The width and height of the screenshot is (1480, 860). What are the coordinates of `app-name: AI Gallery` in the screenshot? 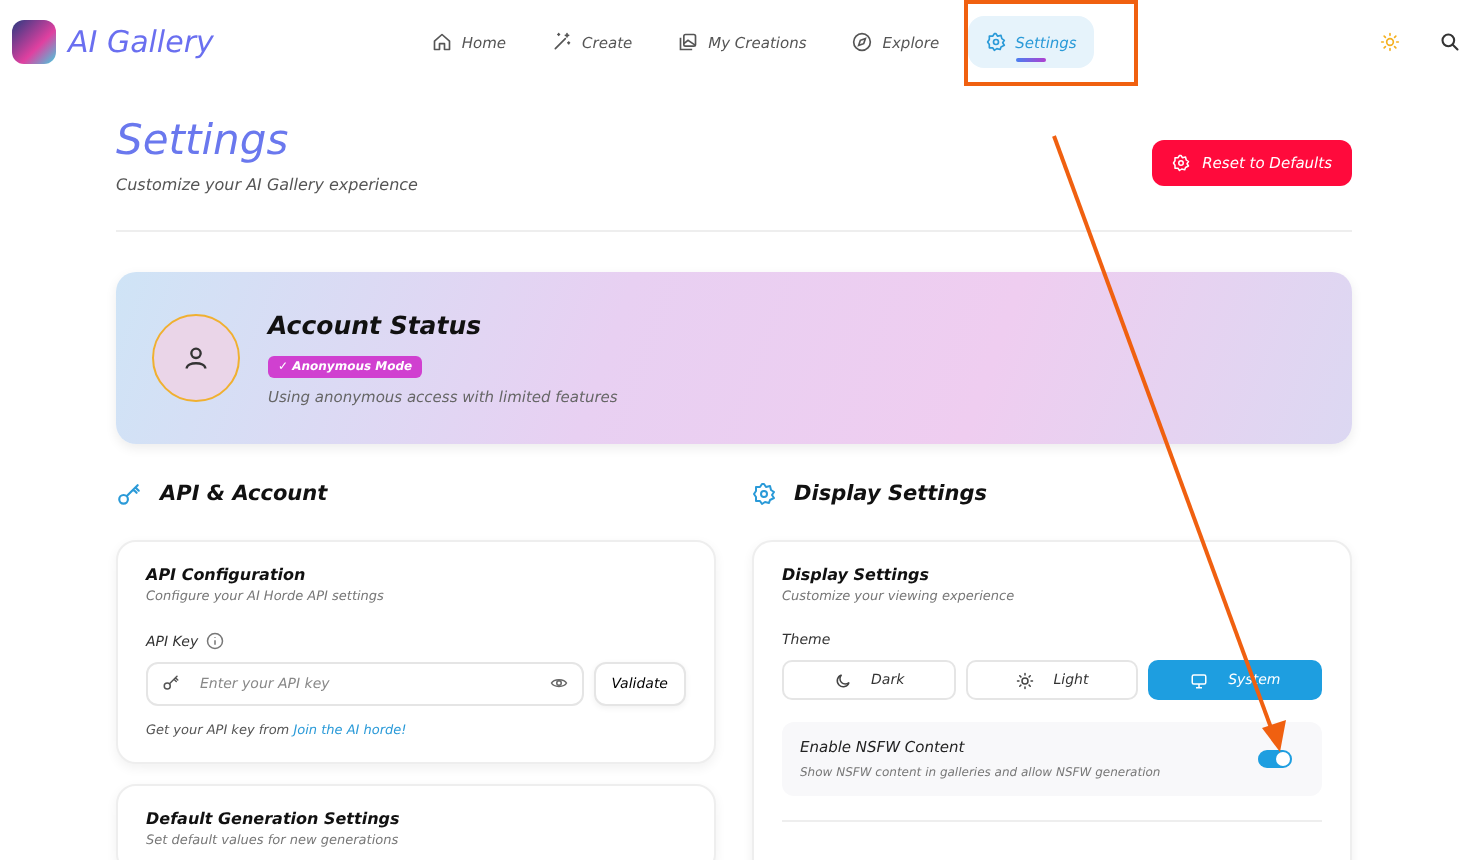 It's located at (141, 42).